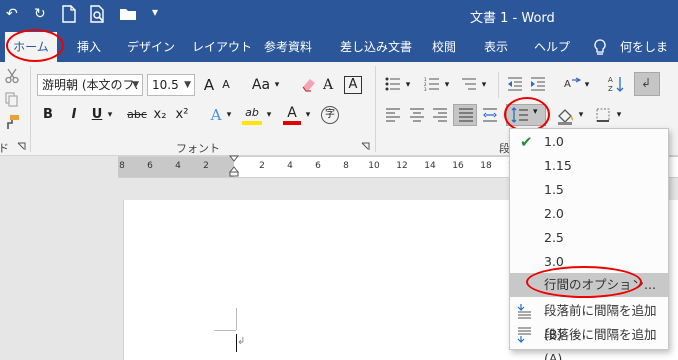 The width and height of the screenshot is (678, 360). I want to click on window-title: 文書 1 - Word, so click(512, 18).